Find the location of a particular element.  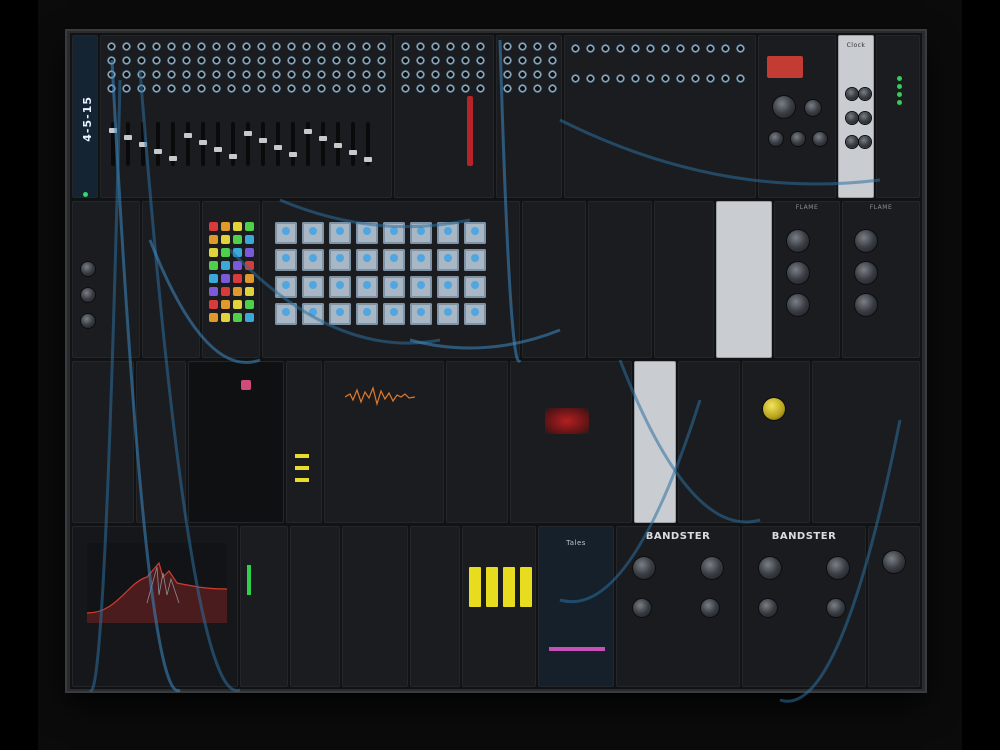

slider-module is located at coordinates (744, 279).